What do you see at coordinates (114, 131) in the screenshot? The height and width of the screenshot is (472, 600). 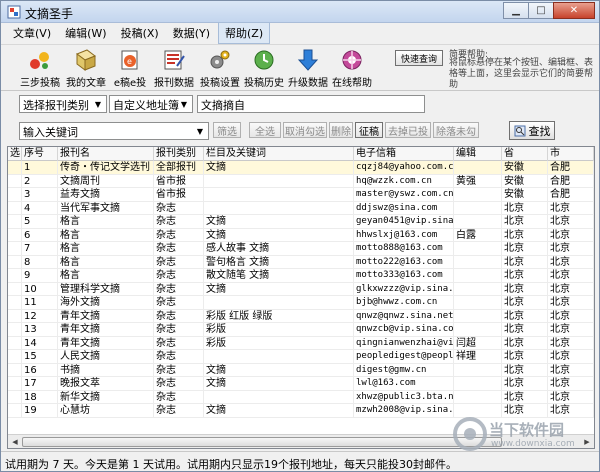 I see `keyword-input: 输入关键词 ▼` at bounding box center [114, 131].